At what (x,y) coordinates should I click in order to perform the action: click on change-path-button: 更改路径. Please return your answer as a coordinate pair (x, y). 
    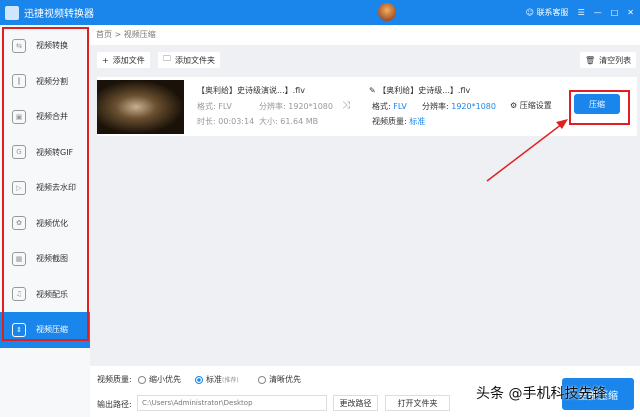
    Looking at the image, I should click on (355, 403).